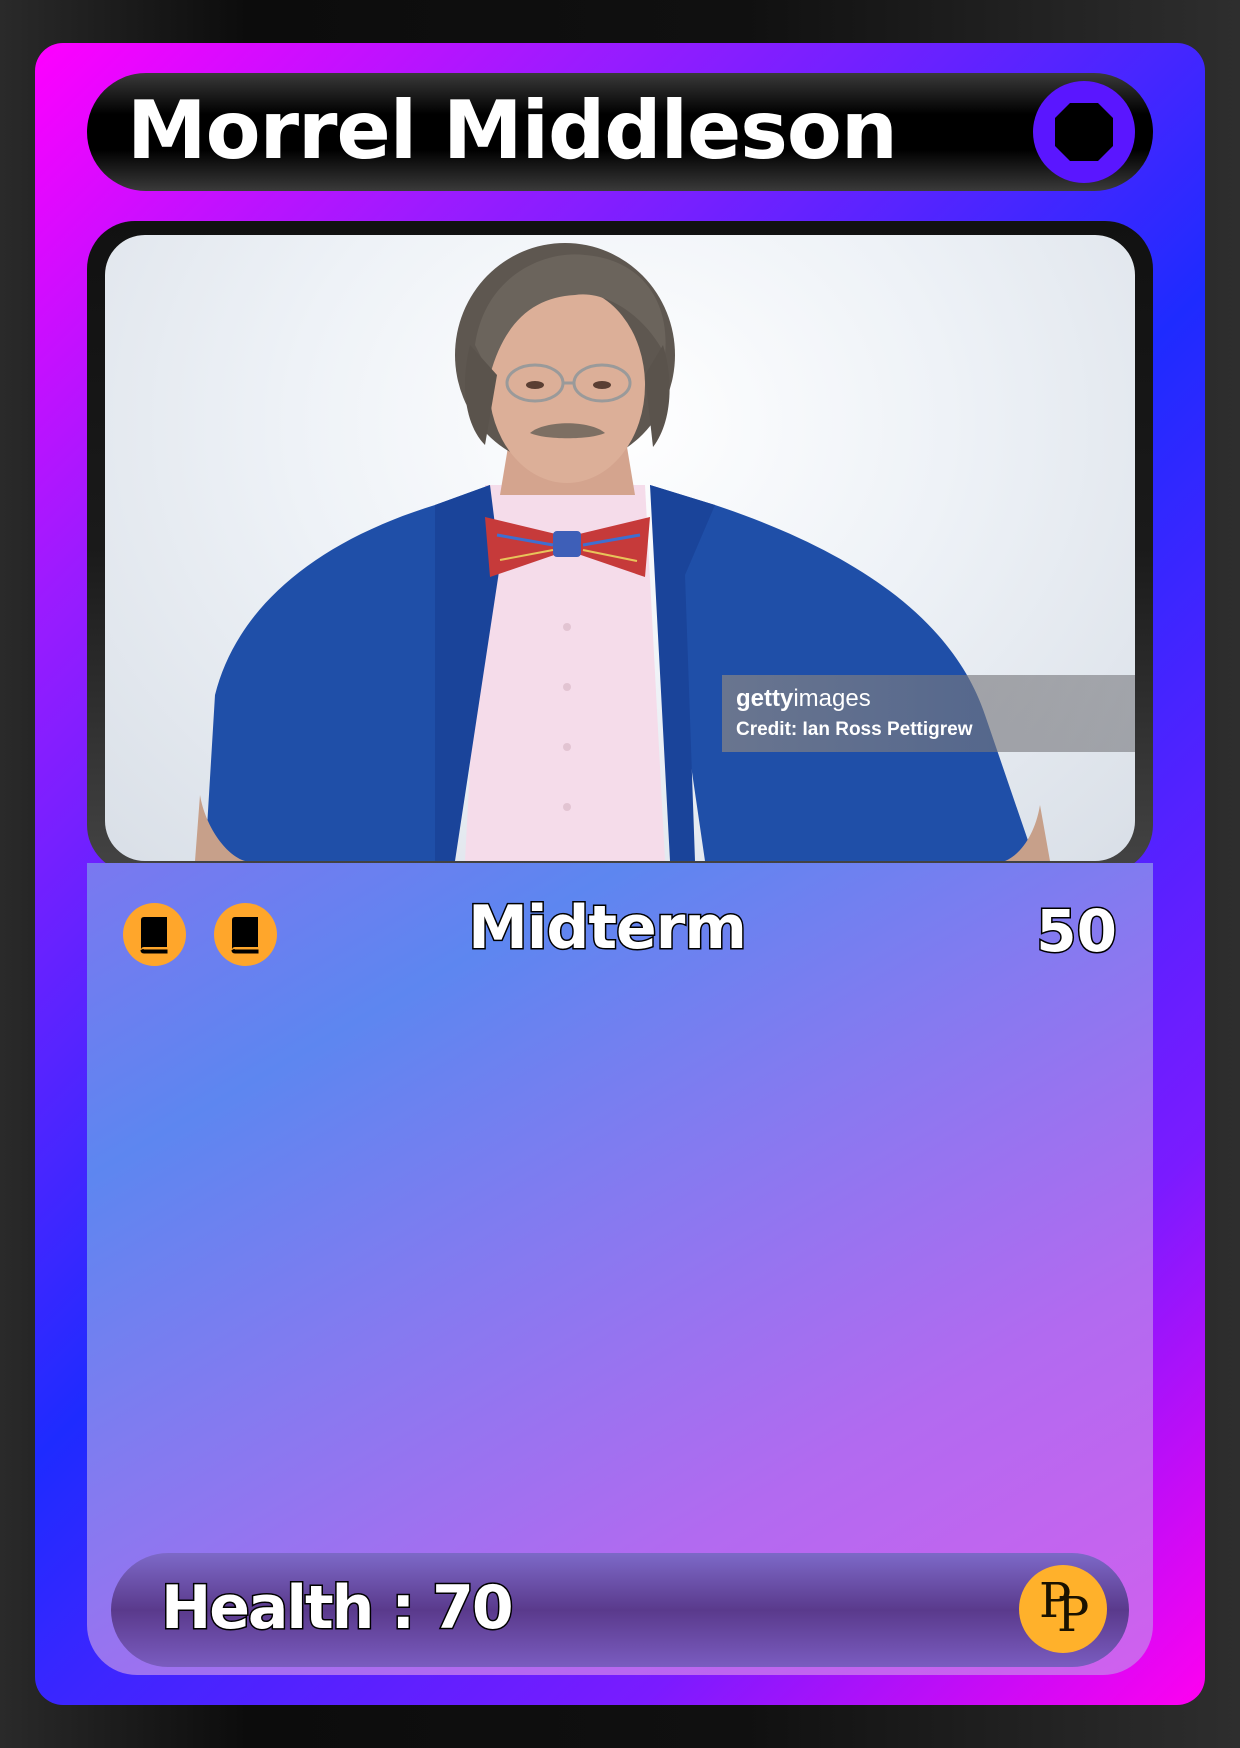  I want to click on health-label: Health : 70, so click(338, 1608).